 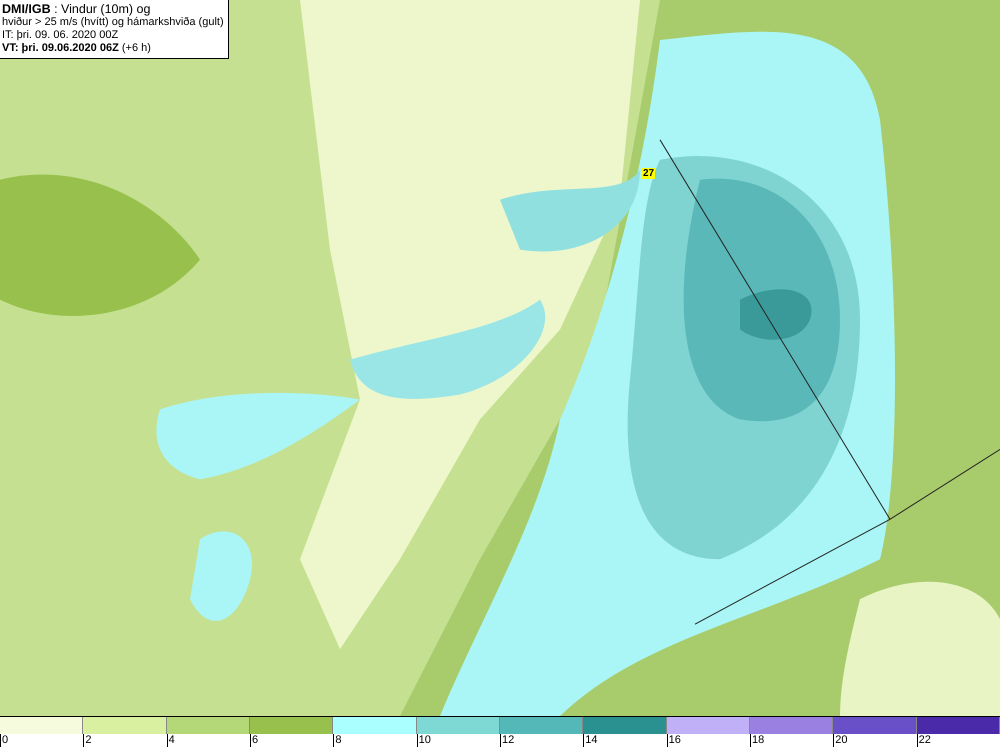 I want to click on info-text: DMI/IGB : Vindur (10m) og, so click(x=77, y=9).